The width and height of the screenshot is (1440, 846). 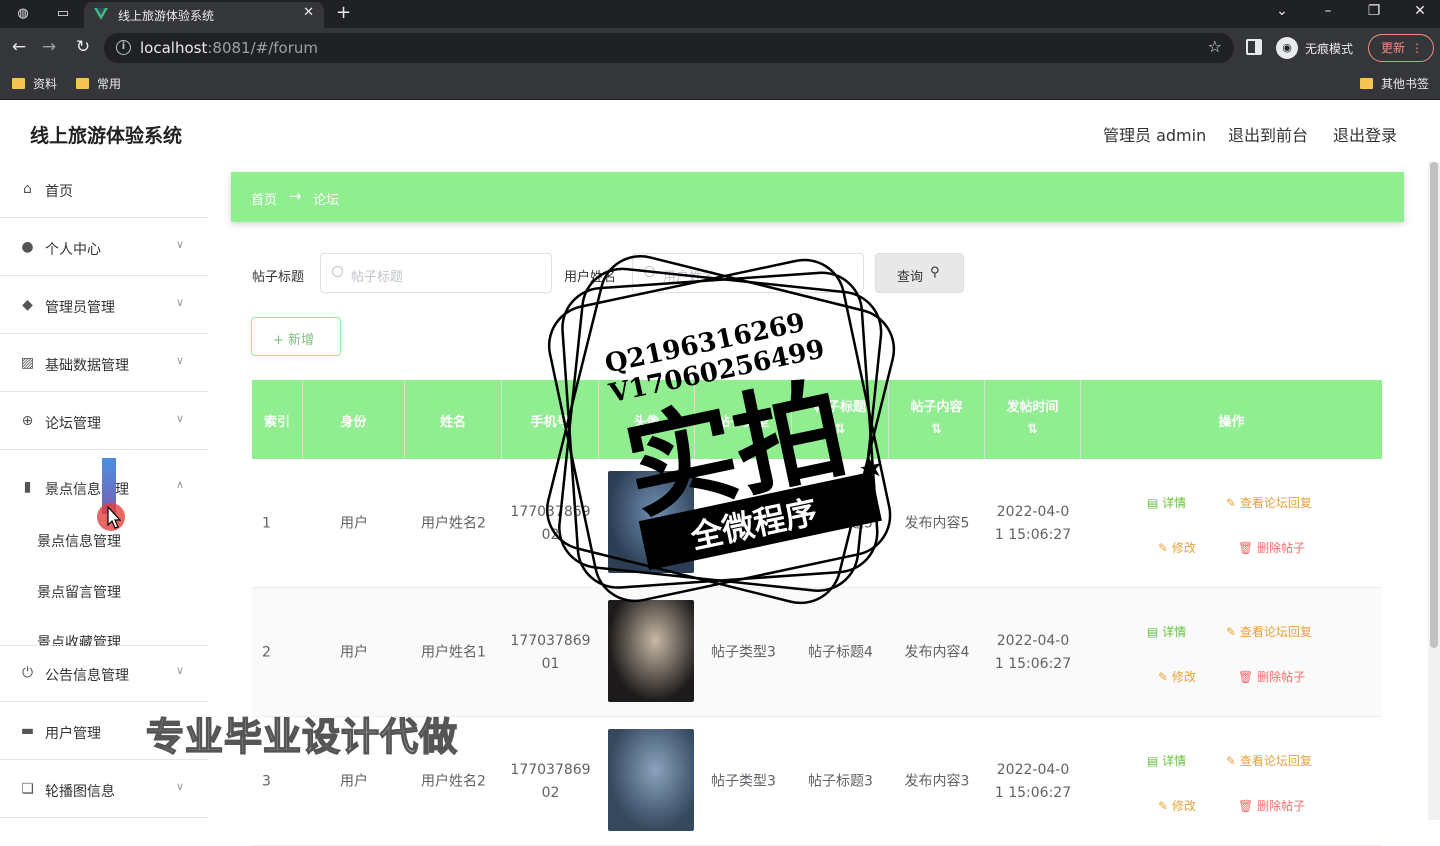 I want to click on globe-icon: ◍, so click(x=23, y=14).